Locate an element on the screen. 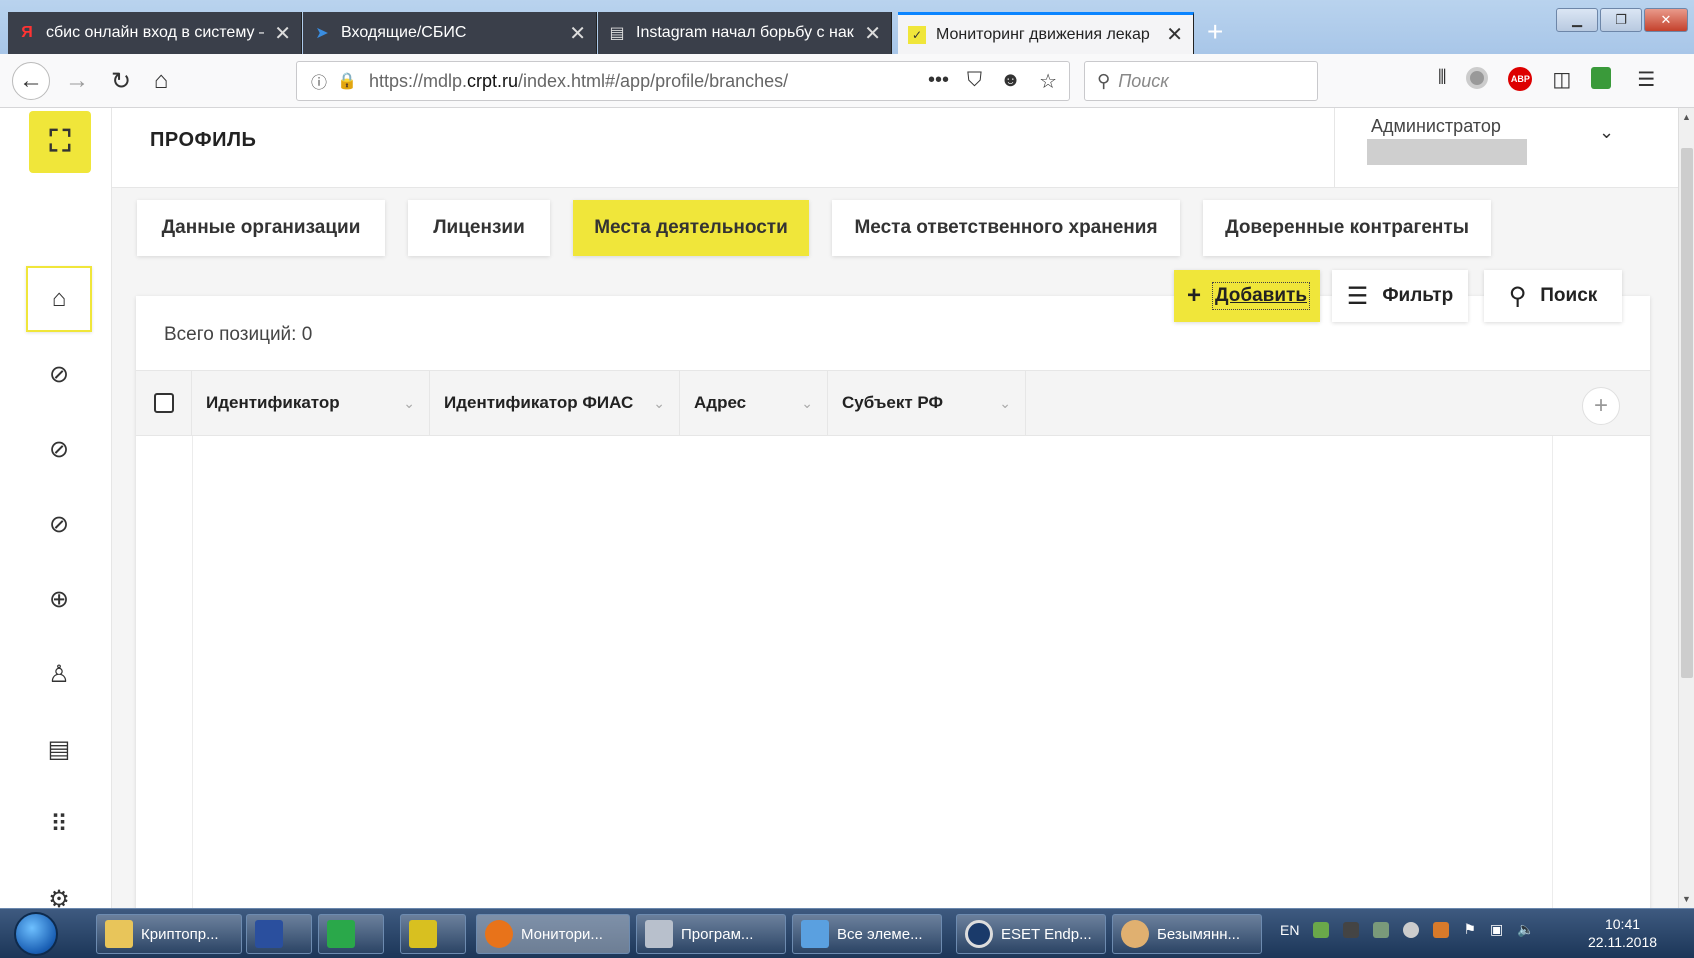  sidebar: ⛶ ⌂ ⊘ ⊘ ⊘ ⊕ ♙ ▤ ⠿ ⚙ is located at coordinates (56, 508).